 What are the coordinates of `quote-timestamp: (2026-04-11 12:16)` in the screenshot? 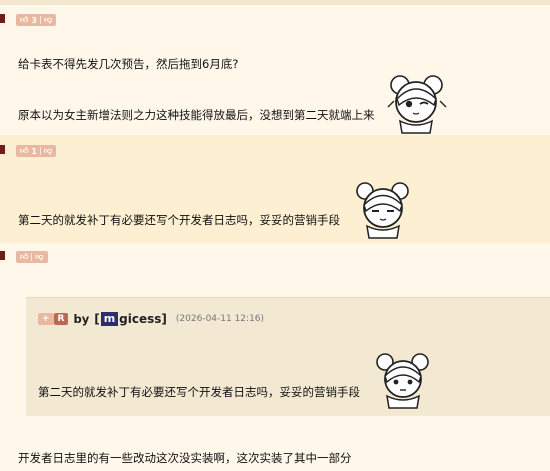 It's located at (220, 319).